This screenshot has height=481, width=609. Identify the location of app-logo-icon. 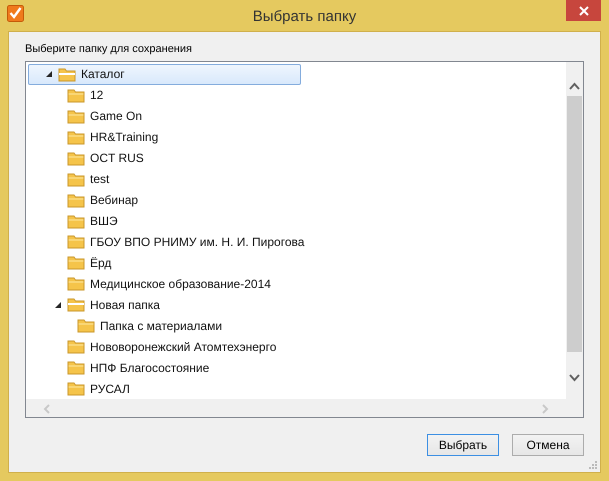
(15, 13).